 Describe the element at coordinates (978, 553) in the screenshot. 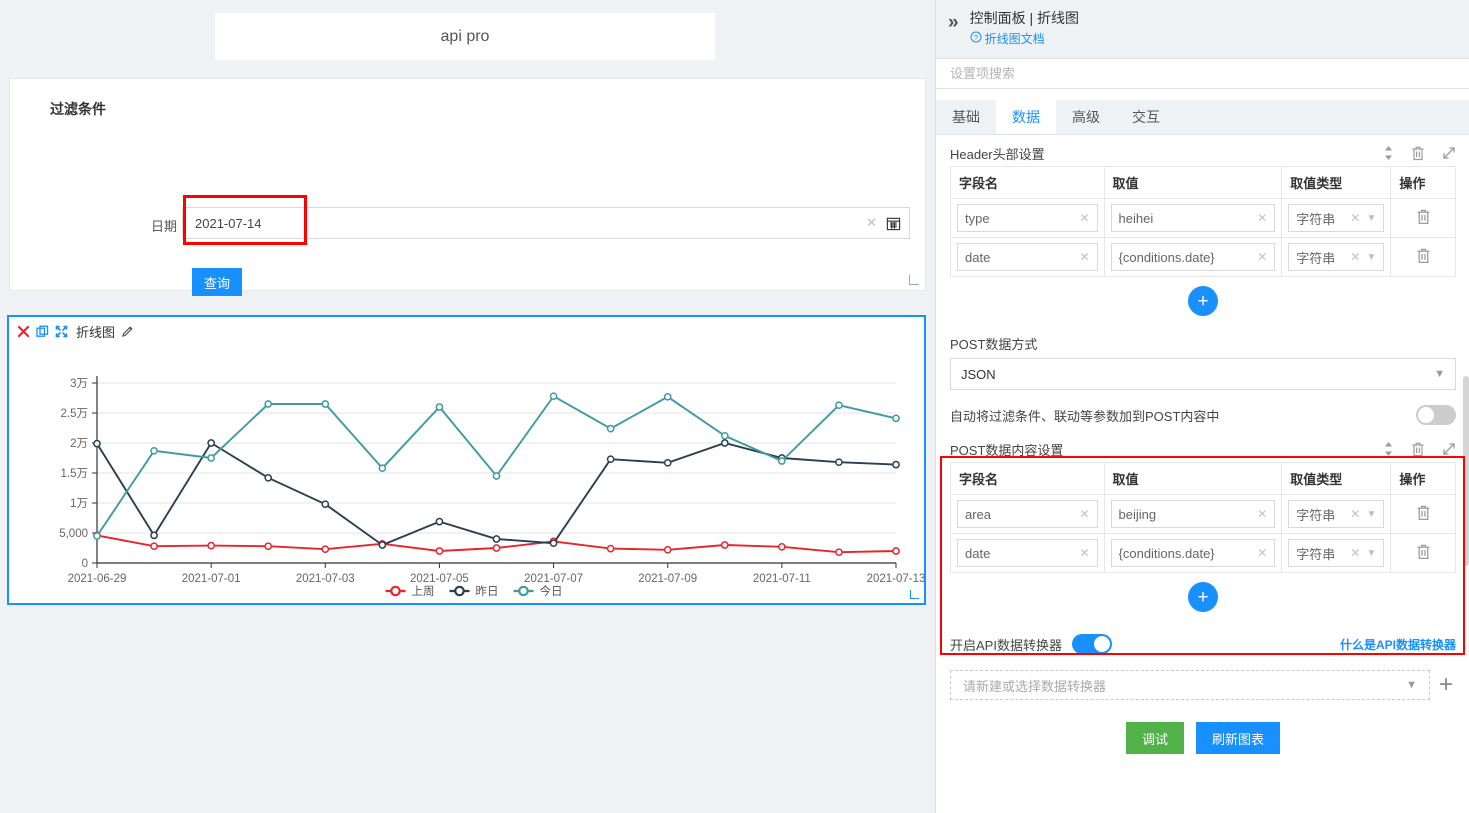

I see `field-name-value: date` at that location.